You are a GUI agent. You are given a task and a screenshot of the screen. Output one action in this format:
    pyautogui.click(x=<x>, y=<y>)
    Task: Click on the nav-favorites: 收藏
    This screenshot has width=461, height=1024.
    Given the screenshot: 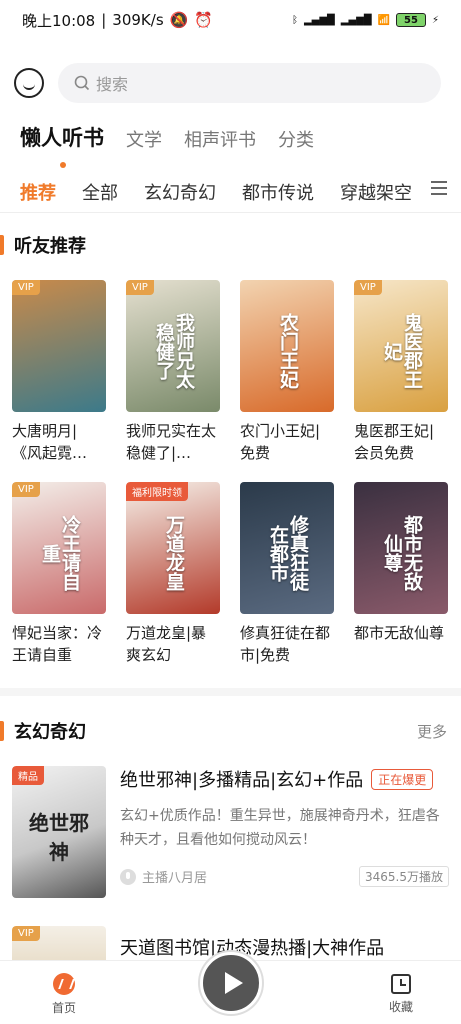 What is the action you would take?
    pyautogui.click(x=401, y=994)
    